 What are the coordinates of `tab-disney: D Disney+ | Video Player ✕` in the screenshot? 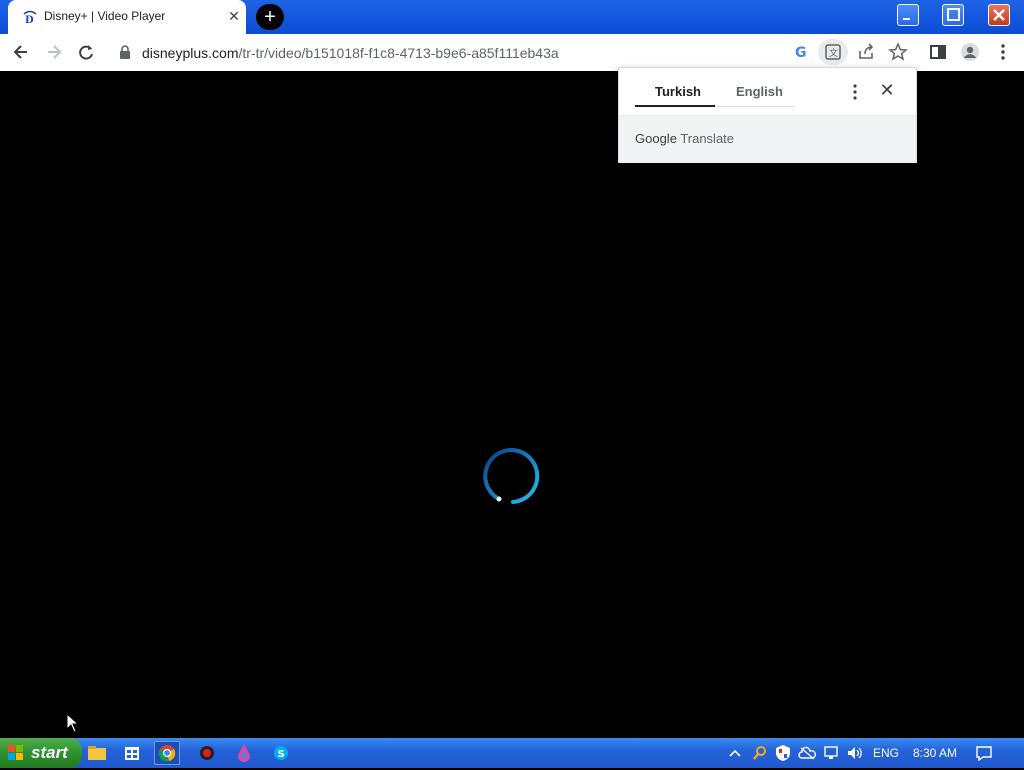 It's located at (127, 17).